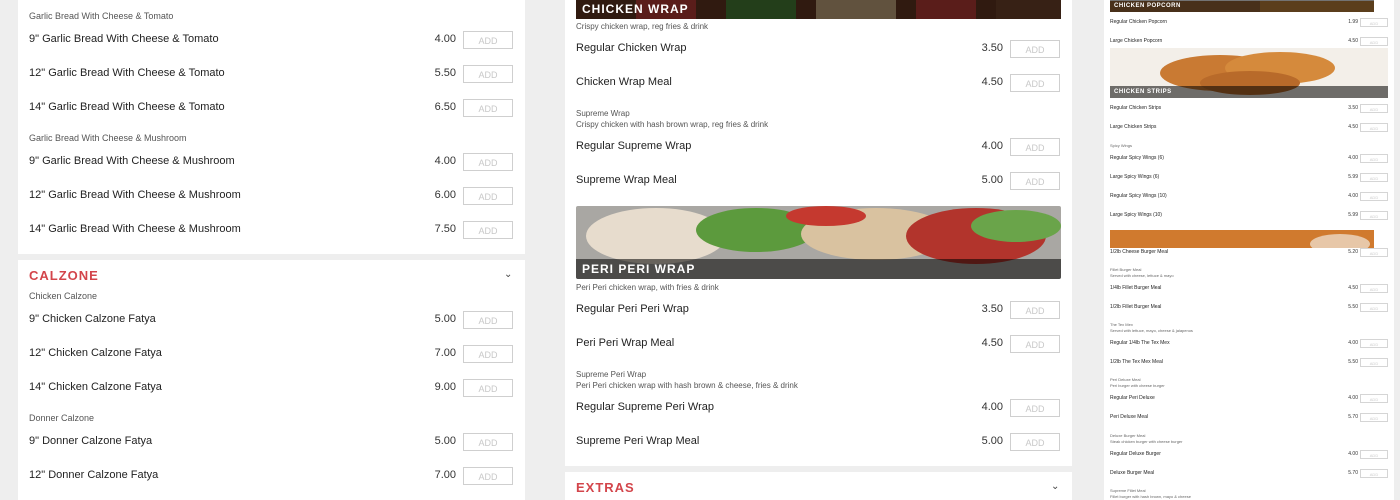 The image size is (1400, 500). I want to click on extras-card: EXTRAS ⌄, so click(818, 486).